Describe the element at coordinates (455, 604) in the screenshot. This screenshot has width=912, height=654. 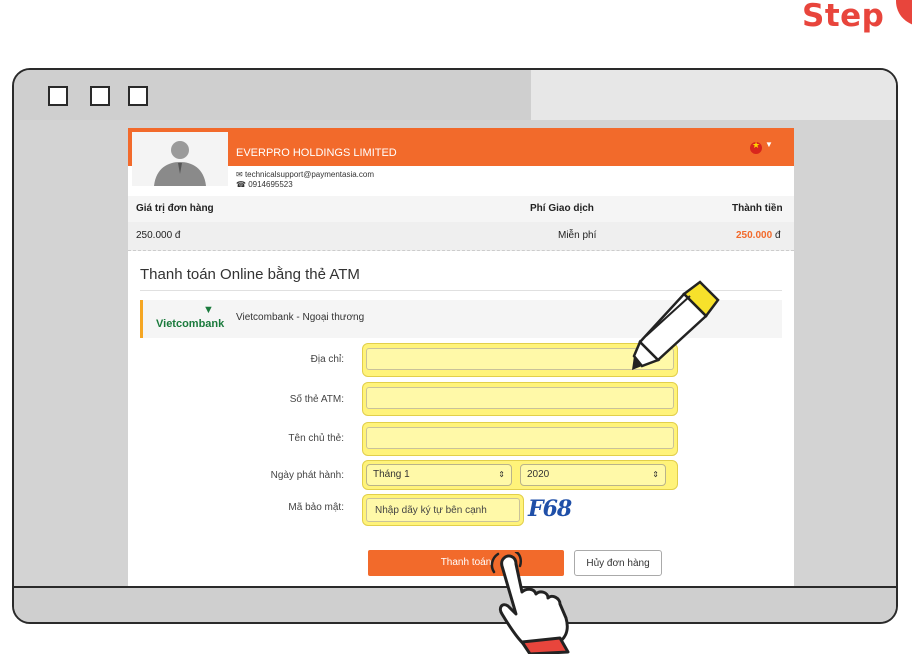
I see `browser-bottom-bar` at that location.